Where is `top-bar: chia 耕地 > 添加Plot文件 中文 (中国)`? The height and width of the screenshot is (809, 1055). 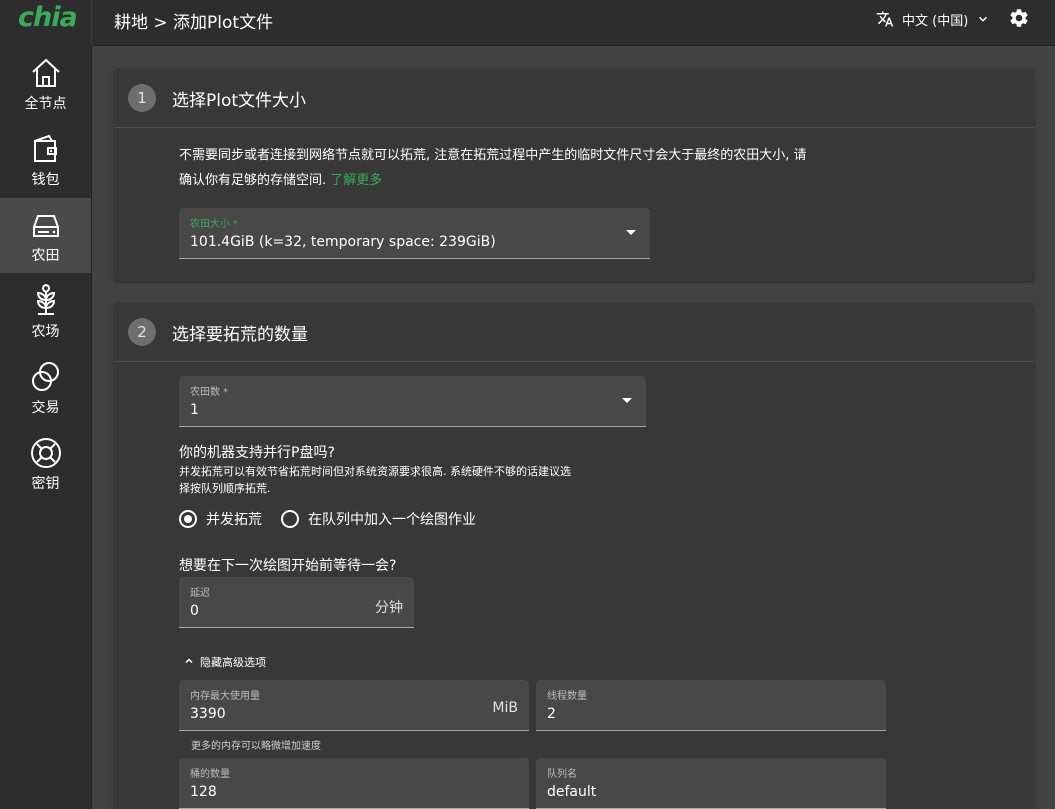
top-bar: chia 耕地 > 添加Plot文件 中文 (中国) is located at coordinates (527, 23).